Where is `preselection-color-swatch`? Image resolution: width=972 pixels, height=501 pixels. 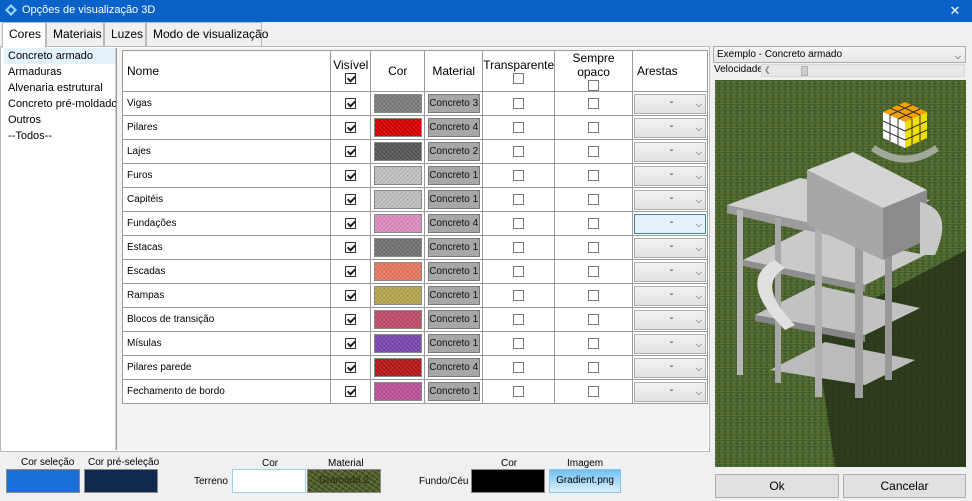 preselection-color-swatch is located at coordinates (121, 481).